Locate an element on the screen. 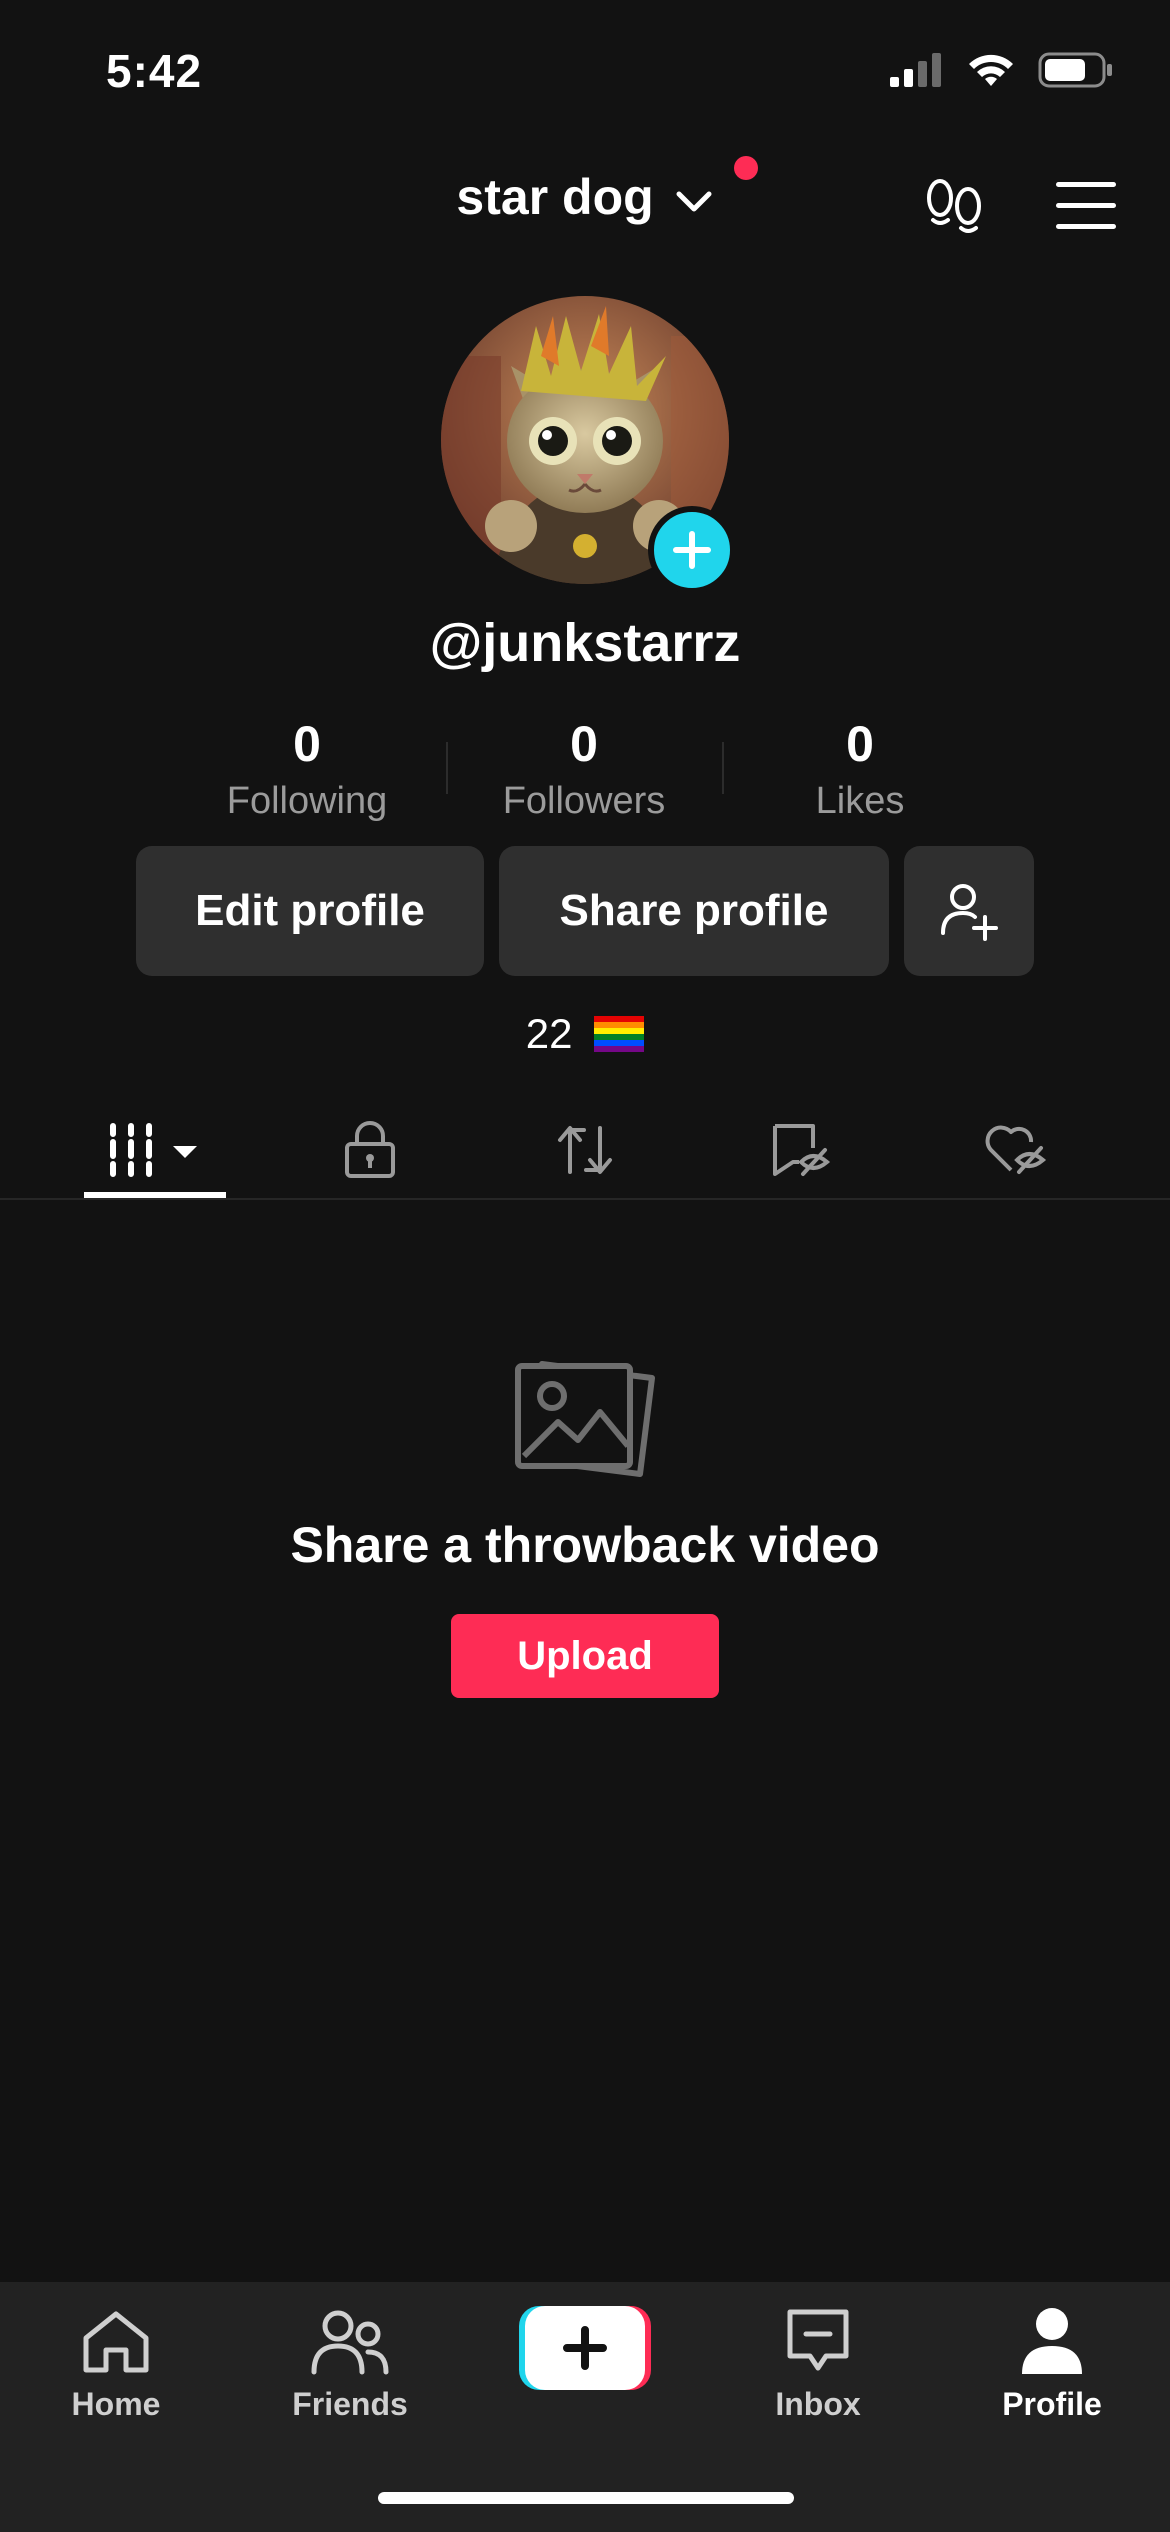 This screenshot has height=2532, width=1170. add-avatar-button is located at coordinates (692, 550).